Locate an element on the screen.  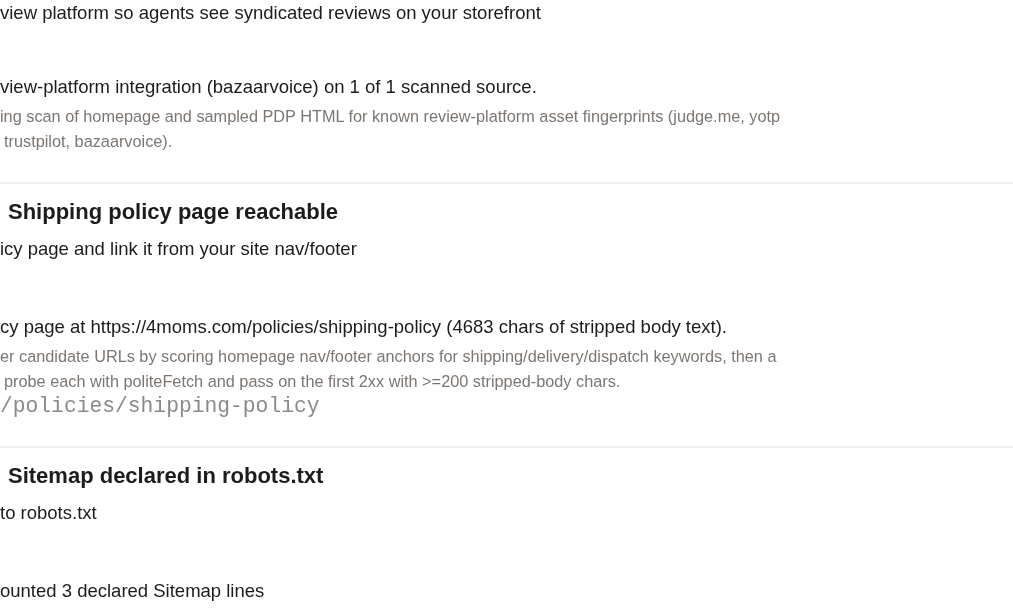
method-description: er candidate URLs by scoring homepage nav/footer anchors for shipping/delivery/dispatch keywords, then a probe each with politeFetch and pass on the first 2xx with >=200 stripped-body chars. is located at coordinates (389, 369).